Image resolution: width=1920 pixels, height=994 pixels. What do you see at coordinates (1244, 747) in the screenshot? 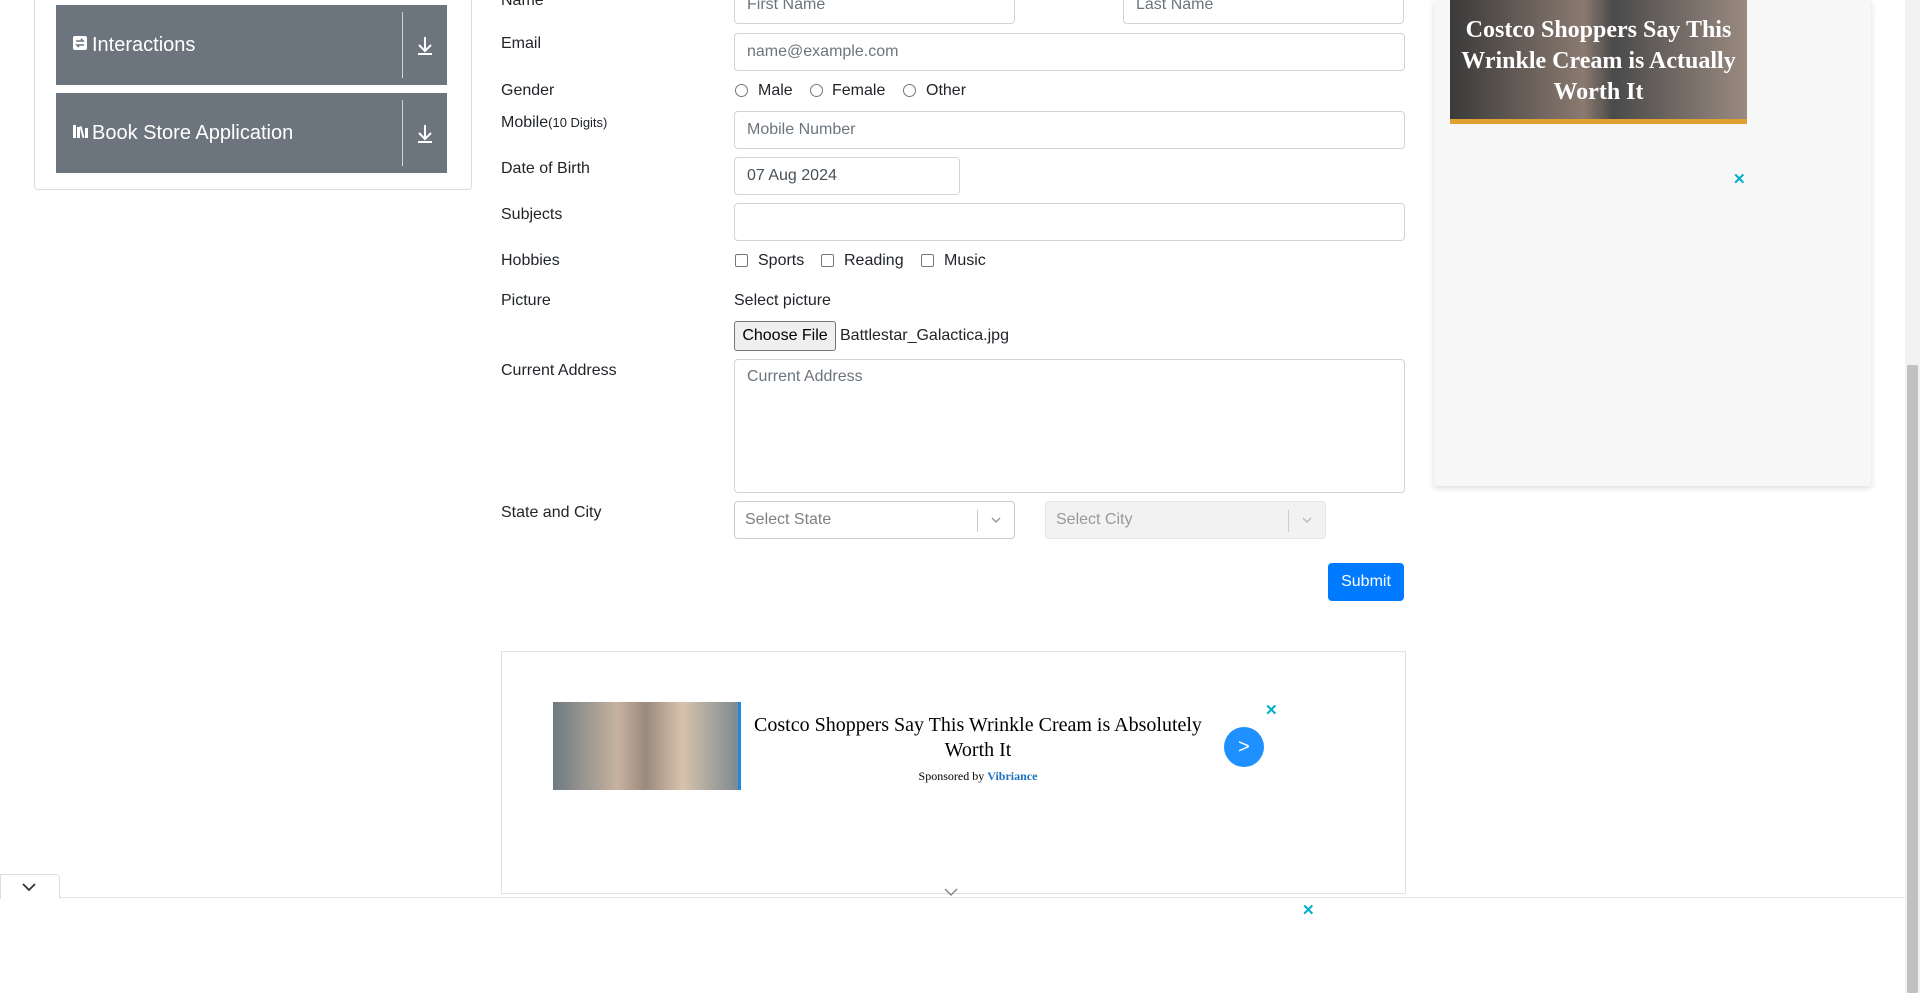
I see `ad-go-button: >` at bounding box center [1244, 747].